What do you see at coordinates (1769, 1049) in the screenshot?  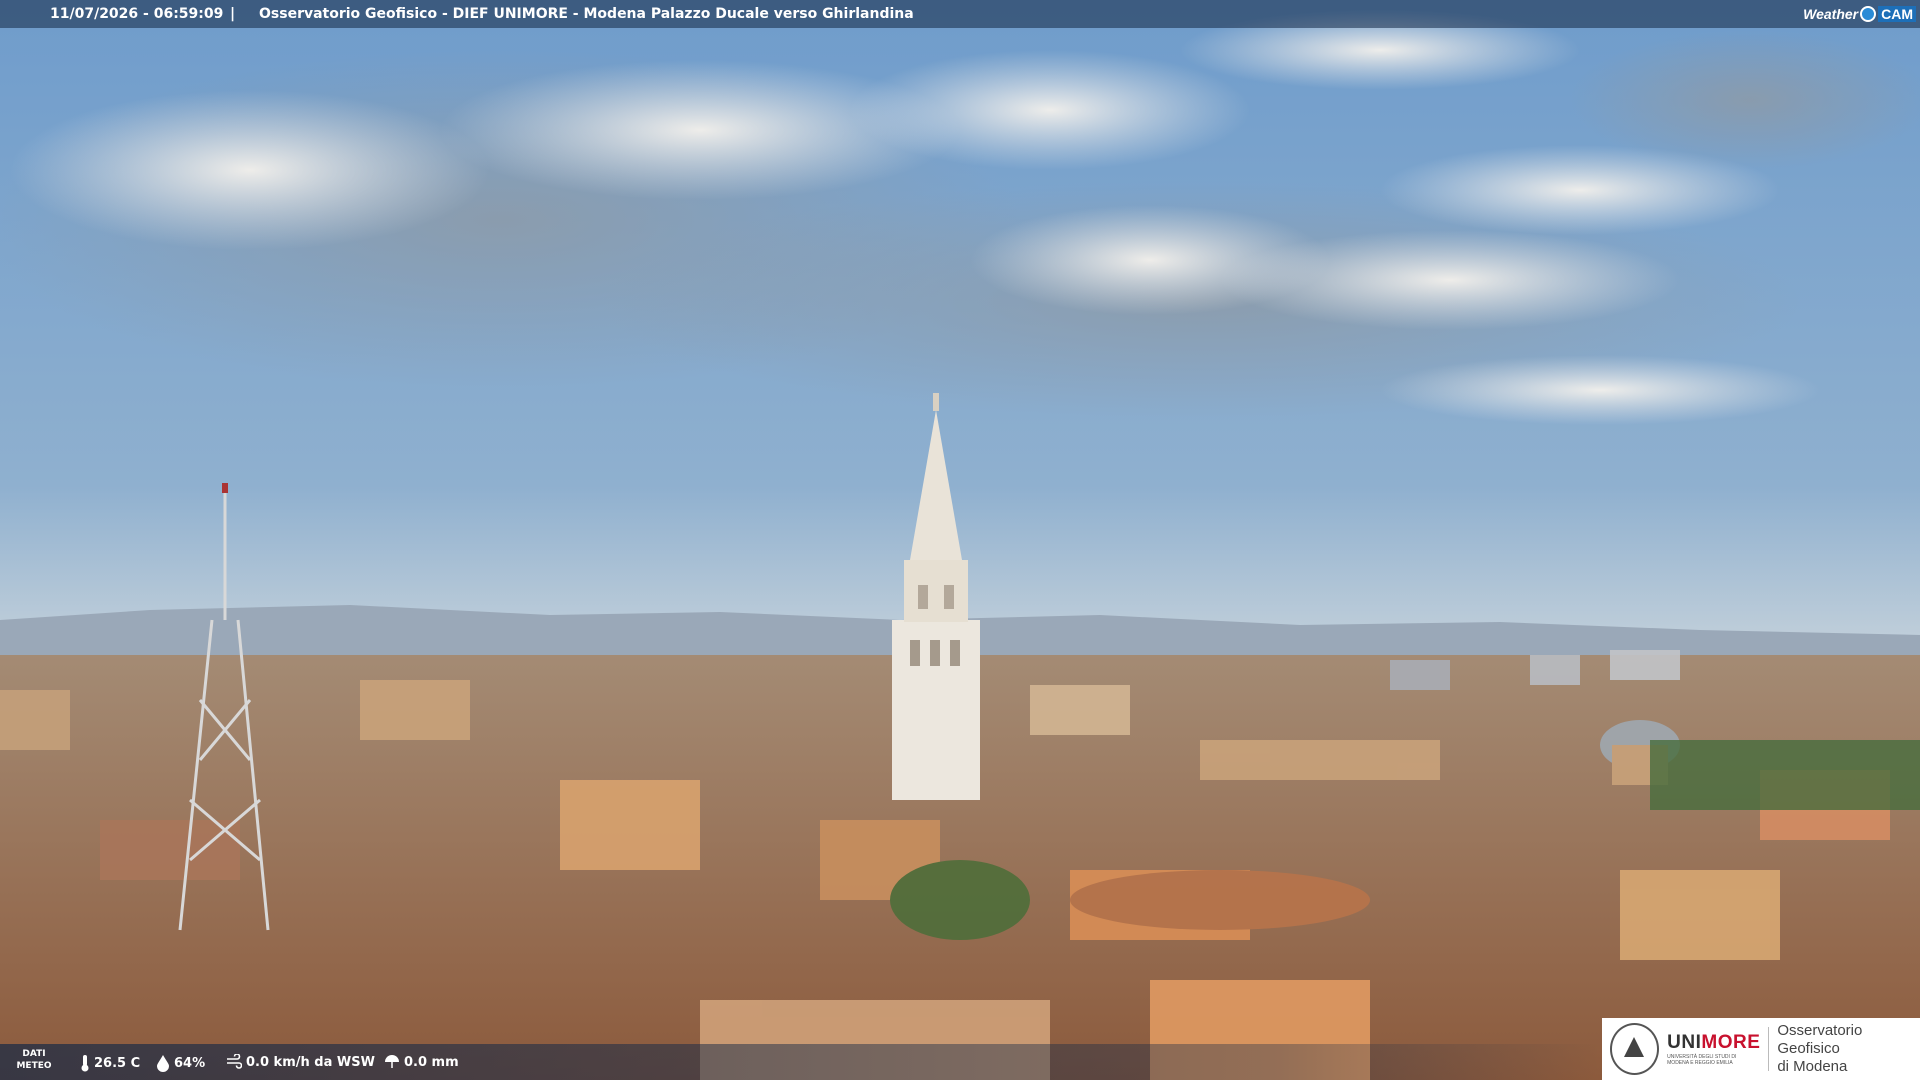 I see `logo-divider` at bounding box center [1769, 1049].